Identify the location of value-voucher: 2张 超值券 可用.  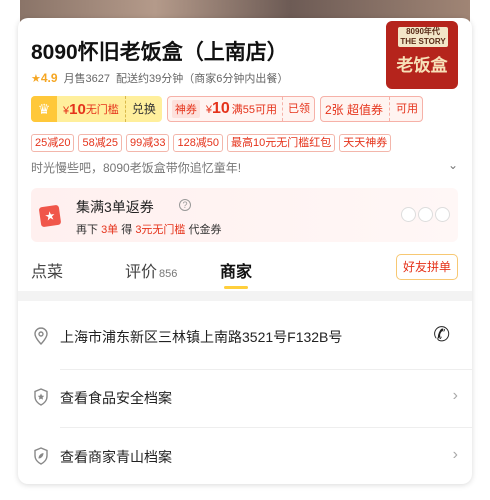
(372, 109).